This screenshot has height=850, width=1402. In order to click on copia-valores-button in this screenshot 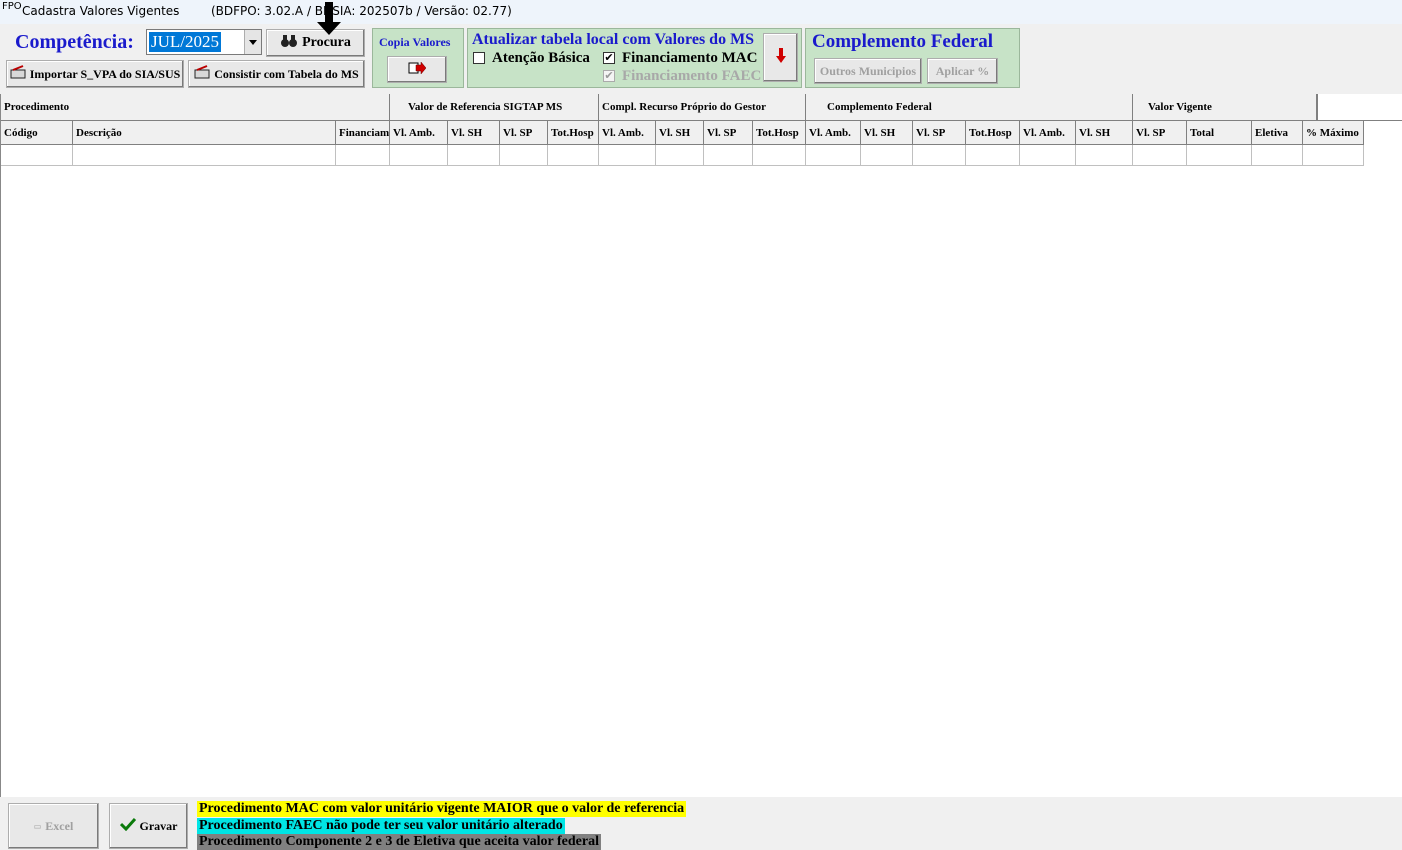, I will do `click(417, 69)`.